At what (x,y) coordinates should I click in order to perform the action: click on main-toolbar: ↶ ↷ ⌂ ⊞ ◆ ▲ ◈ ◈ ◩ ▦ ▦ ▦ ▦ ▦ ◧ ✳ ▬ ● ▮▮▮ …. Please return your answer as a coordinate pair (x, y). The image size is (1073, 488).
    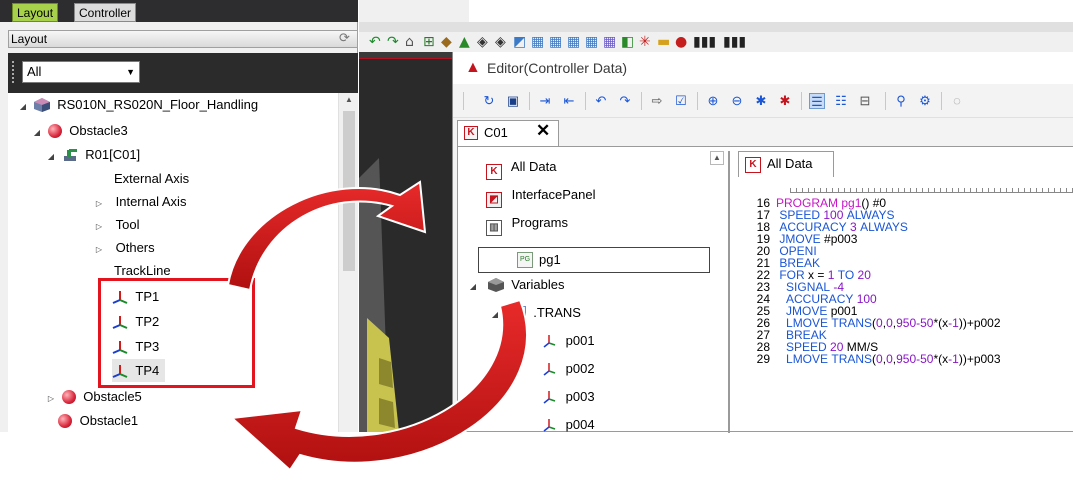
    Looking at the image, I should click on (716, 37).